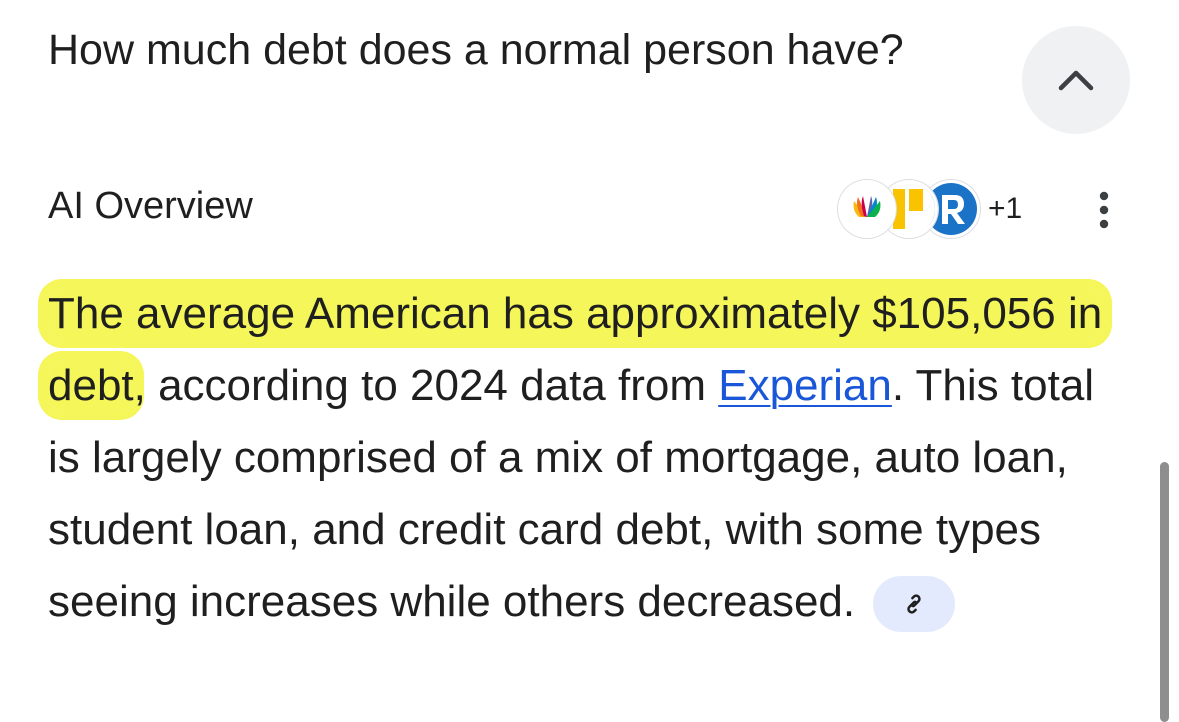 Image resolution: width=1179 pixels, height=722 pixels. Describe the element at coordinates (476, 50) in the screenshot. I see `question-heading: How much debt does a normal person have?` at that location.